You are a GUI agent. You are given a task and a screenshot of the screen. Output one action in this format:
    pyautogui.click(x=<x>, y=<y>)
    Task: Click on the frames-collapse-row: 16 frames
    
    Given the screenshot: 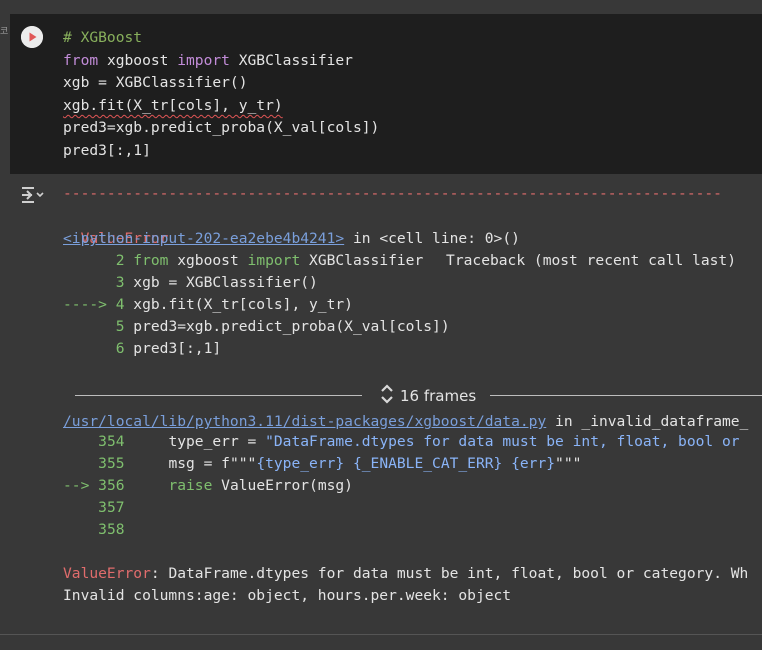 What is the action you would take?
    pyautogui.click(x=418, y=396)
    